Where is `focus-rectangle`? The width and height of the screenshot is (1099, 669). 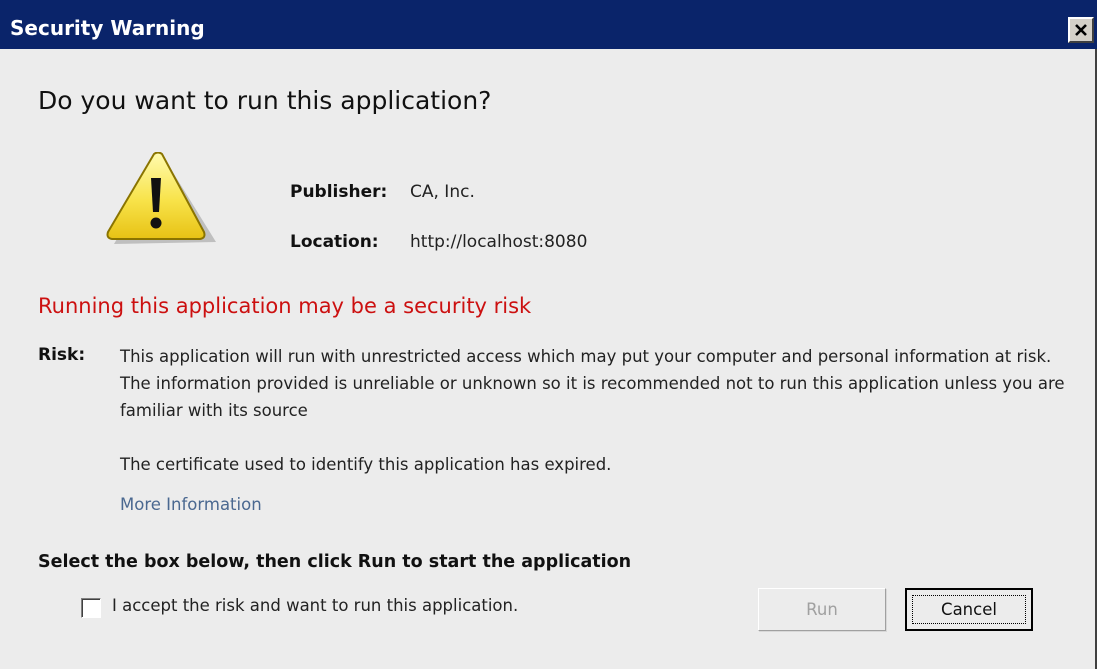 focus-rectangle is located at coordinates (969, 609).